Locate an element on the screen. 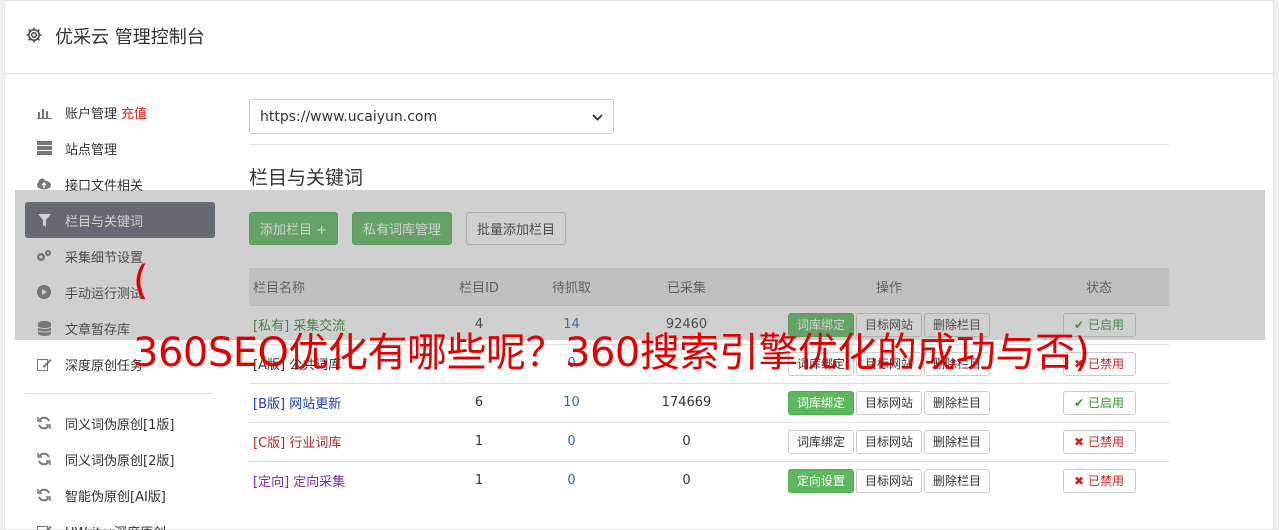  actions-cell: 定向设置 目标网站 删除栏目 is located at coordinates (889, 480).